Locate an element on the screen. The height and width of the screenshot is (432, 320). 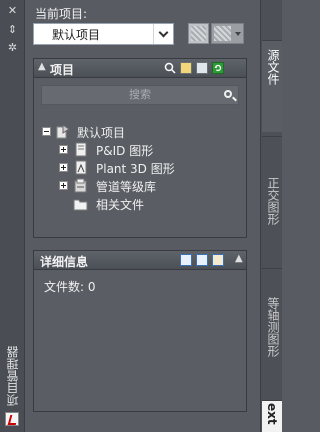
tree-item-label: Plant 3D 图形 is located at coordinates (135, 169).